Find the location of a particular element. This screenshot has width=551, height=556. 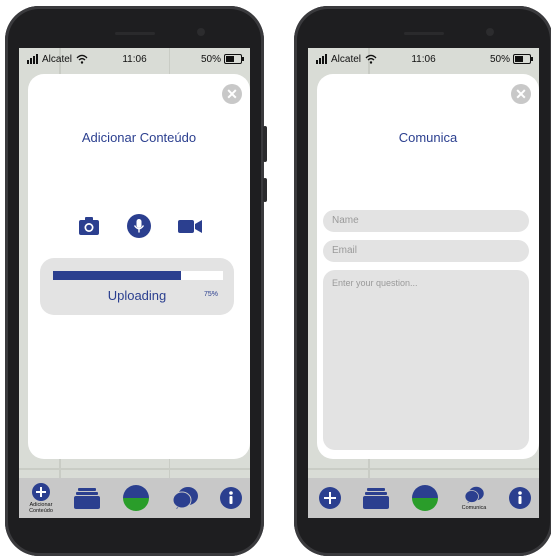

upload-percent: 75% is located at coordinates (210, 294).